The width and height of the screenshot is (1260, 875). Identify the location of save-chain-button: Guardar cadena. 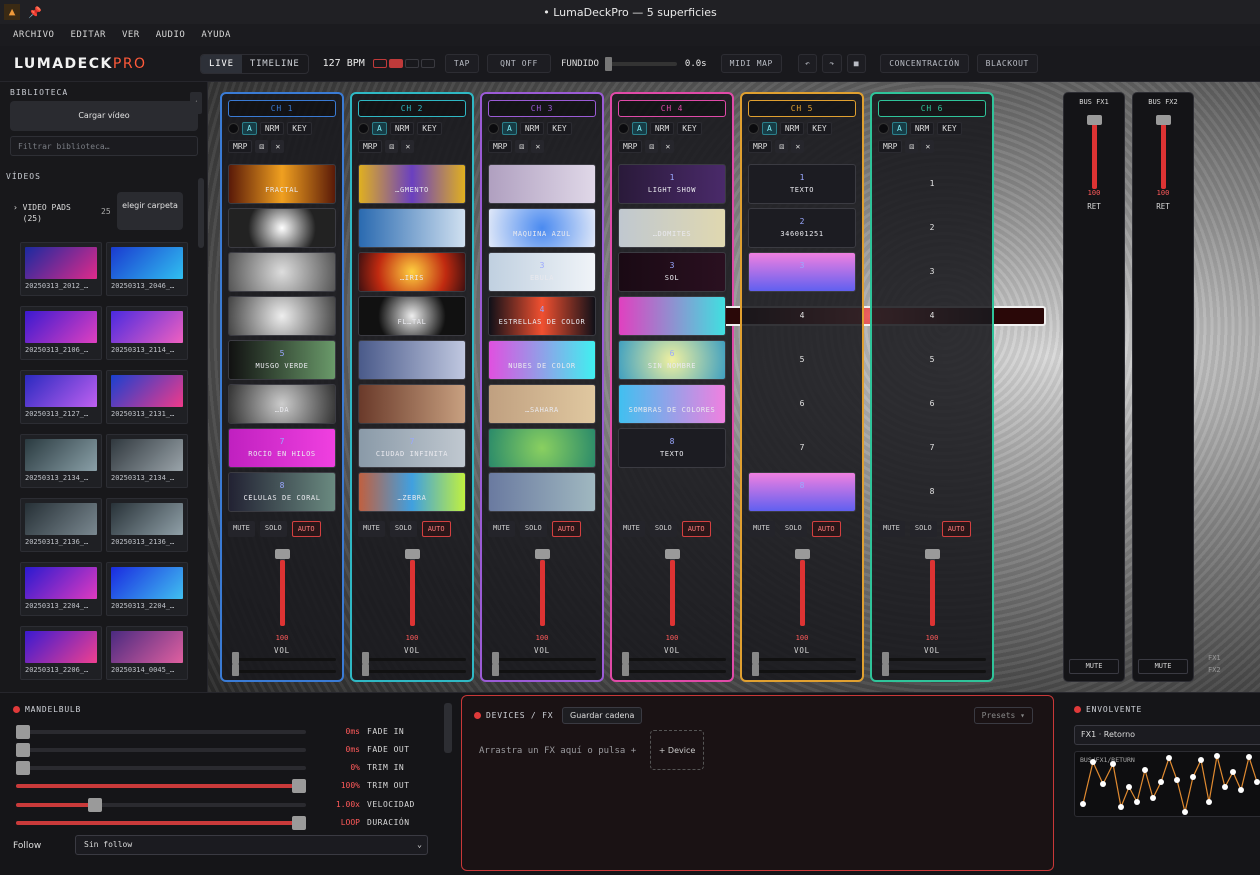
(602, 715).